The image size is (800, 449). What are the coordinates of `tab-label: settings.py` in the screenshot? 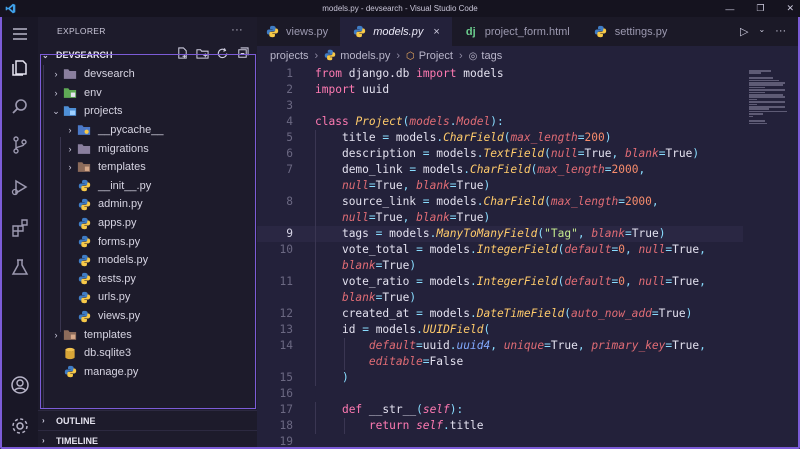 It's located at (641, 31).